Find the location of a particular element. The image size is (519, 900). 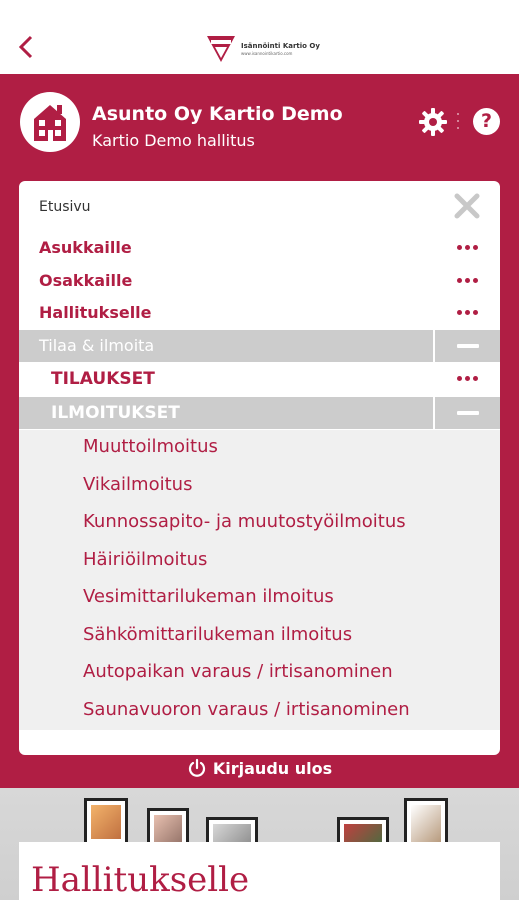

menu-home-link: Etusivu is located at coordinates (65, 207).